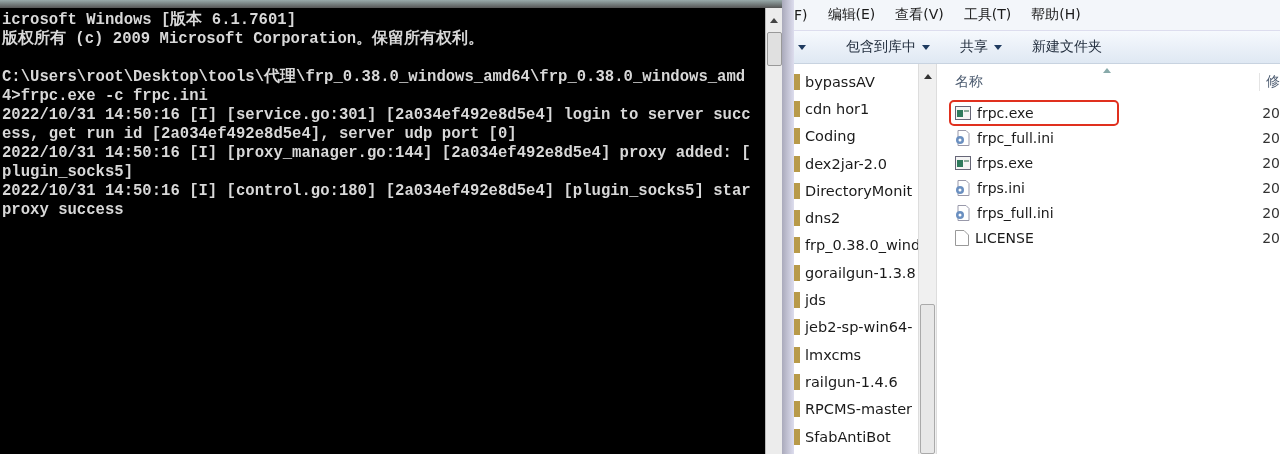 The height and width of the screenshot is (454, 1280). I want to click on folder-item: cdn hor1, so click(856, 109).